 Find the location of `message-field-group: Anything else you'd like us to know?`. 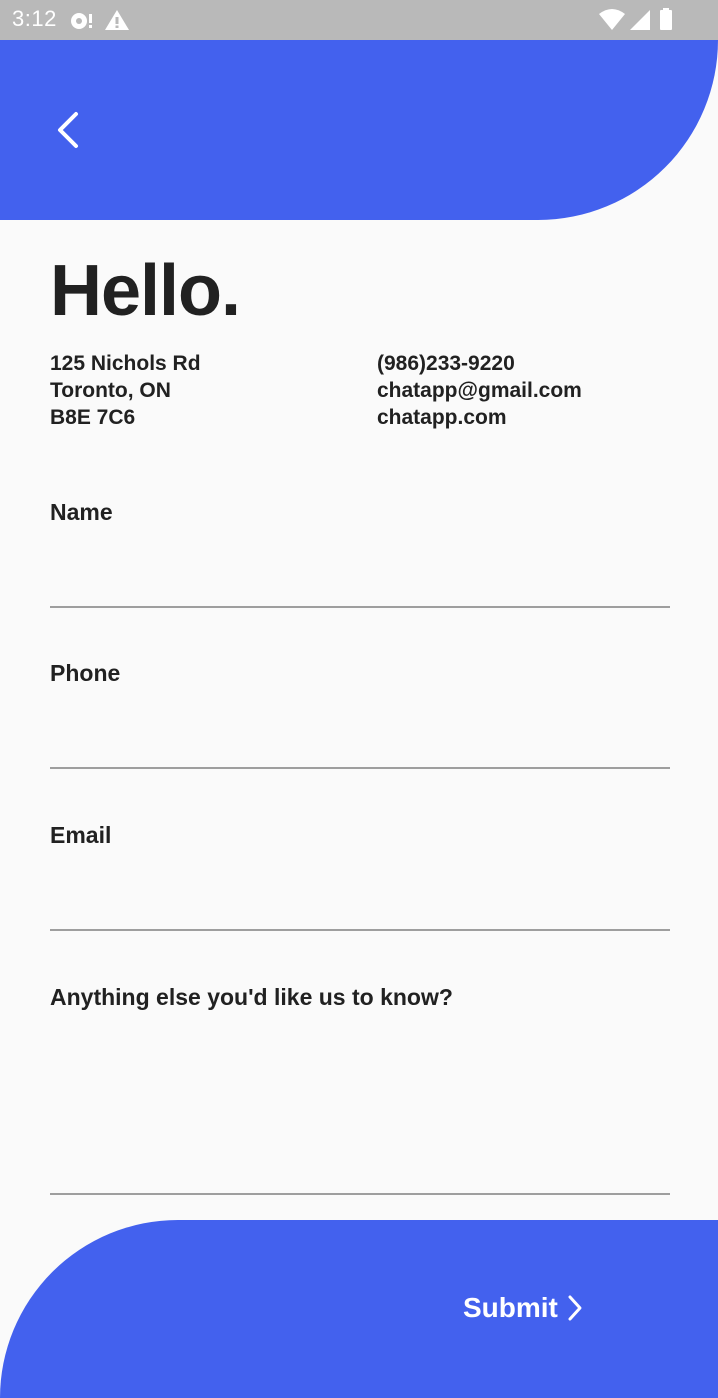

message-field-group: Anything else you'd like us to know? is located at coordinates (360, 1088).